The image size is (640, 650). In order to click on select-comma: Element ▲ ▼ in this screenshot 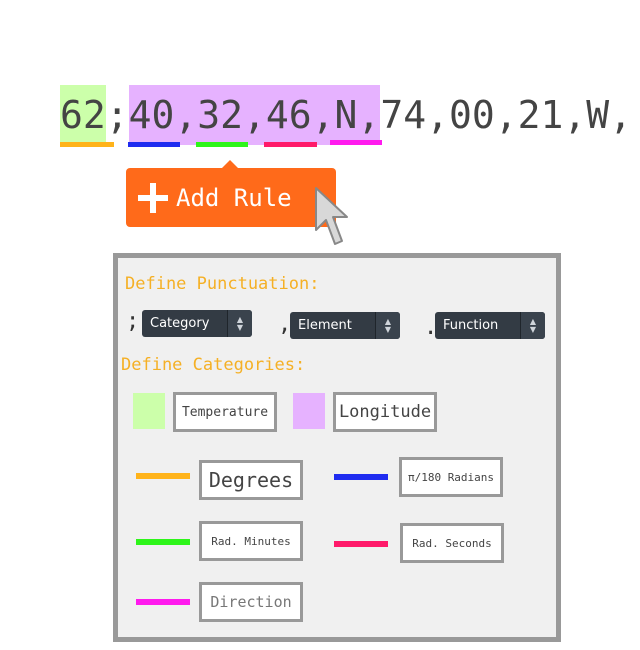, I will do `click(345, 325)`.